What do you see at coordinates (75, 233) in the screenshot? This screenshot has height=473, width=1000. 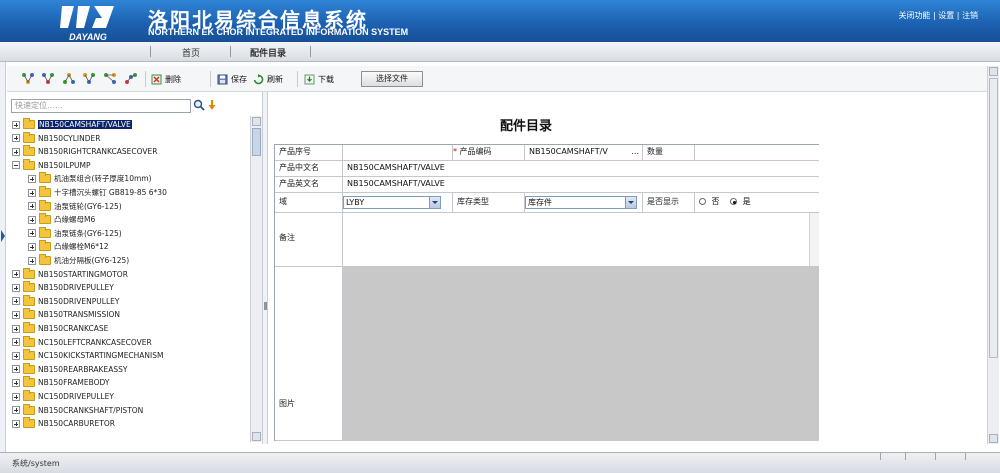 I see `tree-node: 油泵链条(GY6-125)` at bounding box center [75, 233].